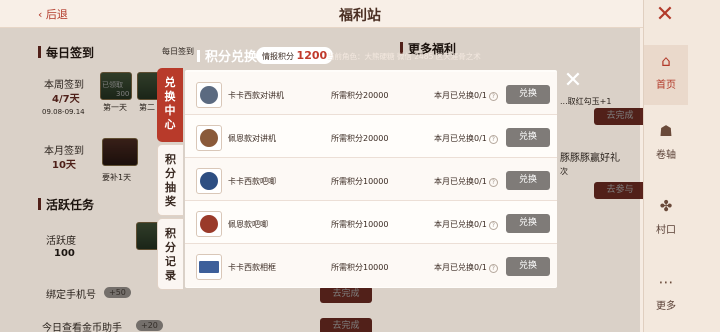 The width and height of the screenshot is (720, 332). I want to click on sidebar-item-more: ⋯ 更多, so click(666, 296).